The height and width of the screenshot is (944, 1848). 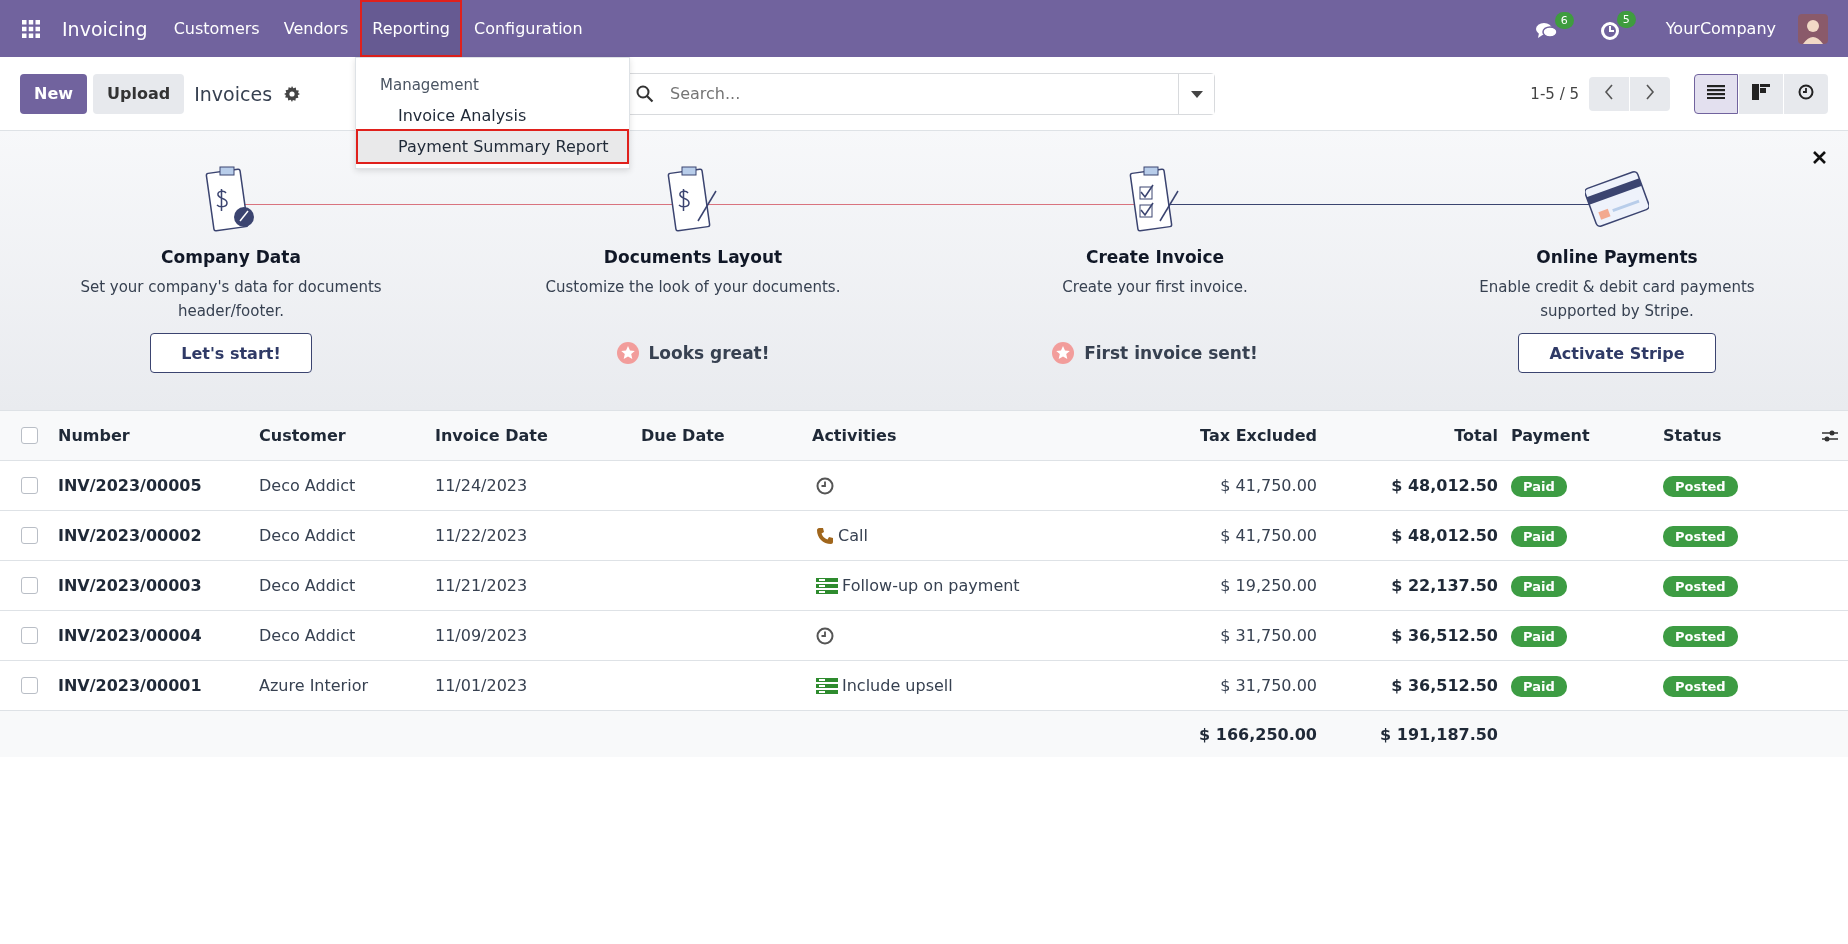 I want to click on chevron-left-icon, so click(x=1609, y=92).